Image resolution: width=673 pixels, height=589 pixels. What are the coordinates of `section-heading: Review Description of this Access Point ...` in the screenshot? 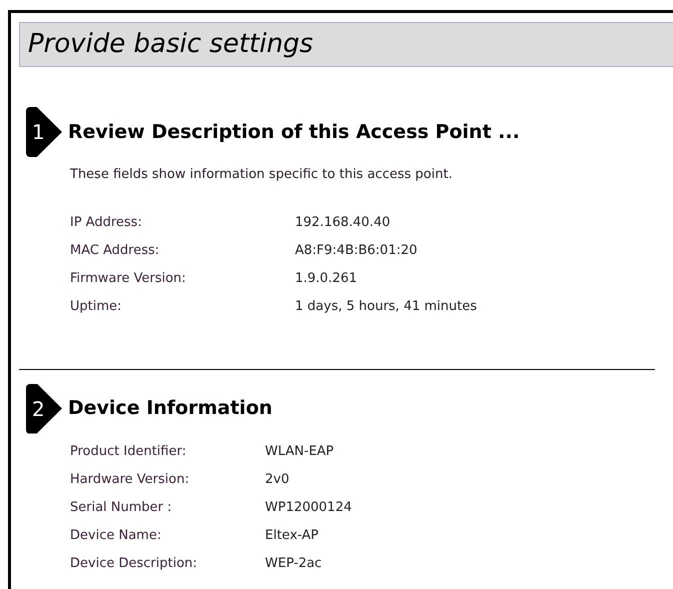 It's located at (294, 132).